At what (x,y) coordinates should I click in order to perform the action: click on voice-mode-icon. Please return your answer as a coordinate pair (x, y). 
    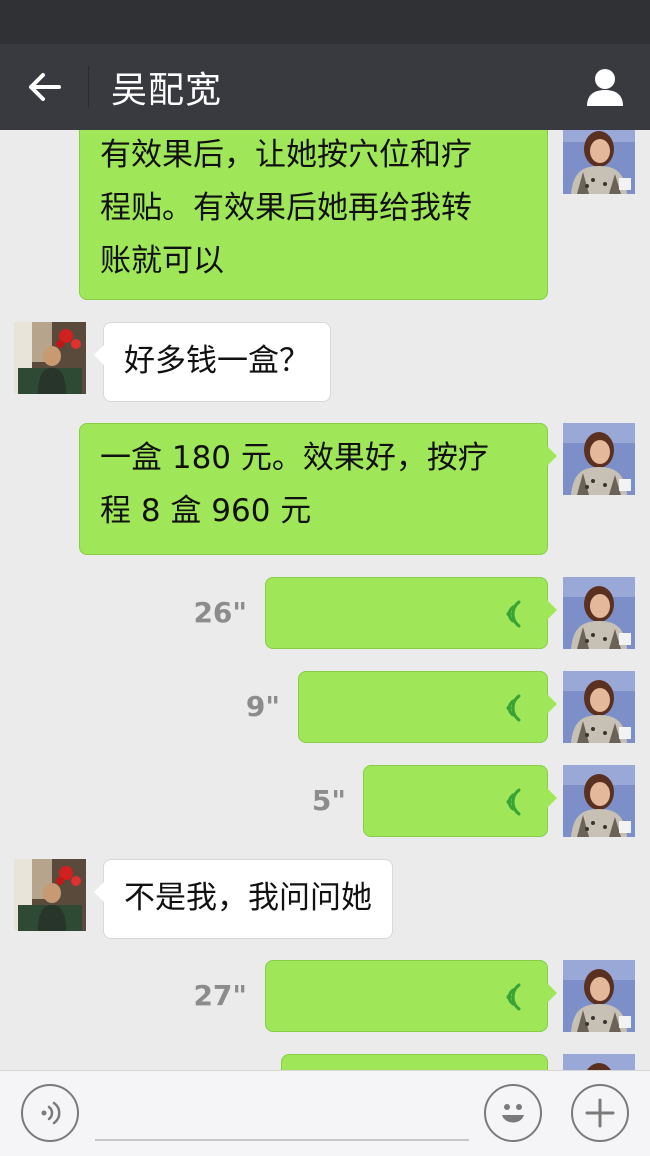
    Looking at the image, I should click on (51, 1113).